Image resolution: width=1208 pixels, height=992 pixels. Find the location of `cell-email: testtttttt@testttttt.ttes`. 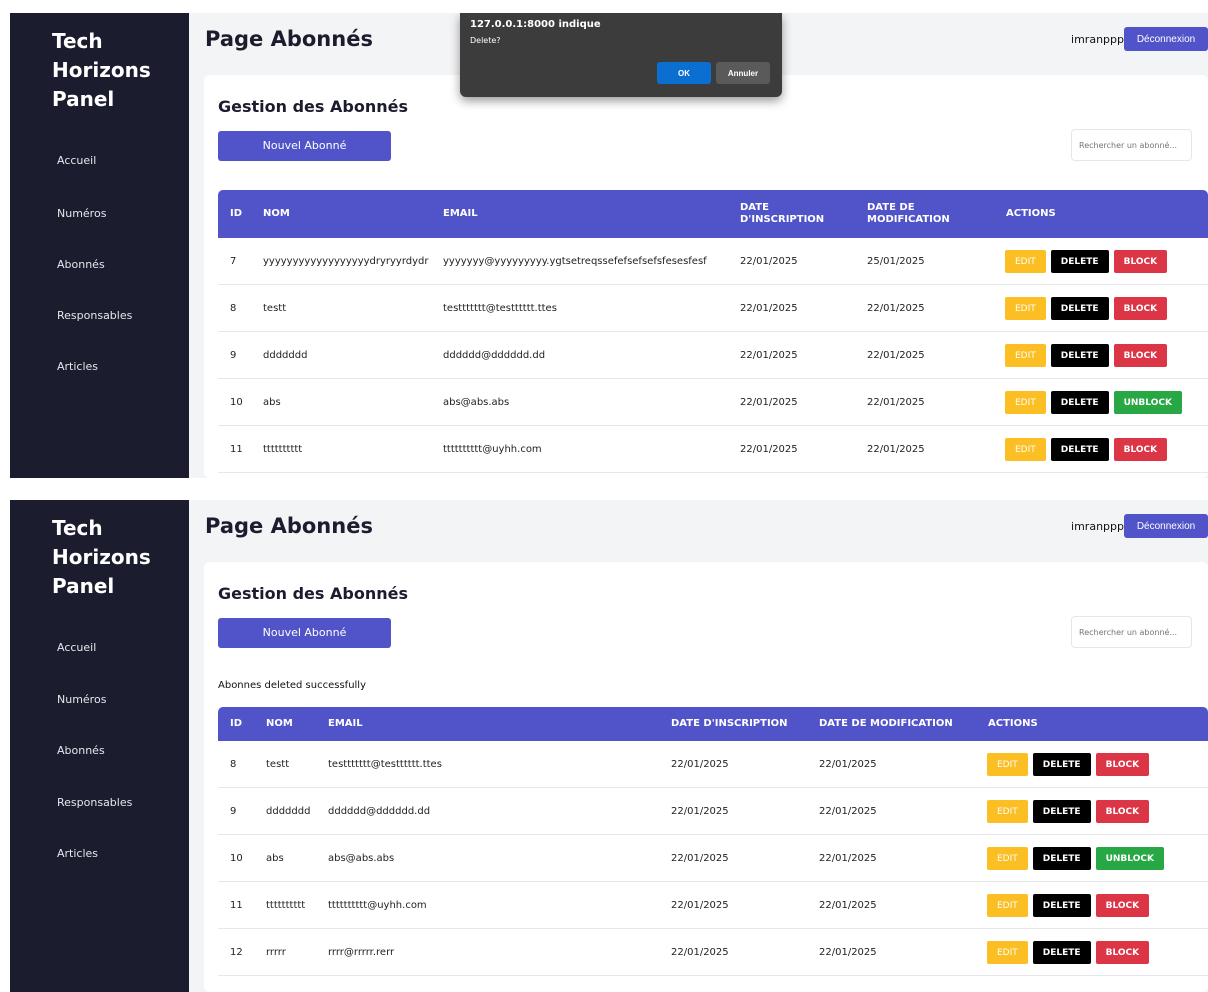

cell-email: testtttttt@testttttt.ttes is located at coordinates (500, 308).